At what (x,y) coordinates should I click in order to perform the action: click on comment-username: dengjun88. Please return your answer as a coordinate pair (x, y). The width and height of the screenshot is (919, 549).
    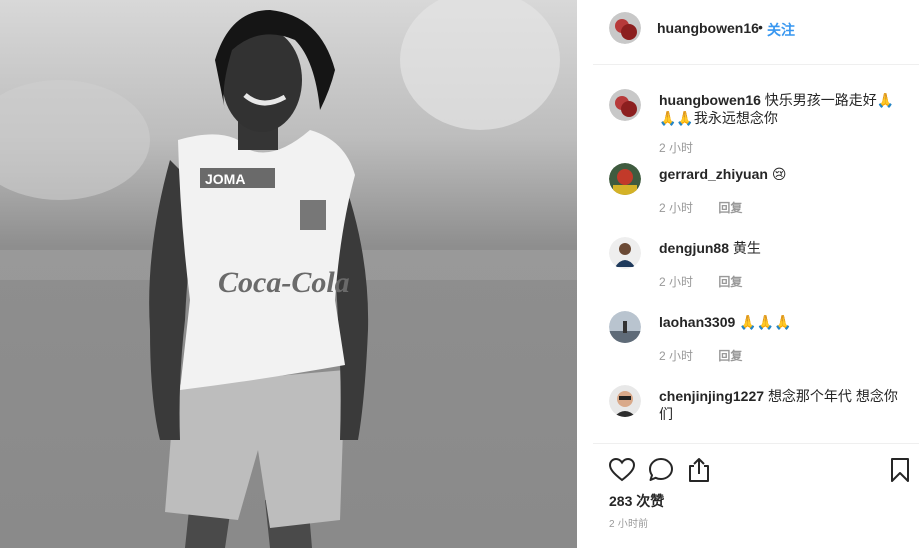
    Looking at the image, I should click on (694, 248).